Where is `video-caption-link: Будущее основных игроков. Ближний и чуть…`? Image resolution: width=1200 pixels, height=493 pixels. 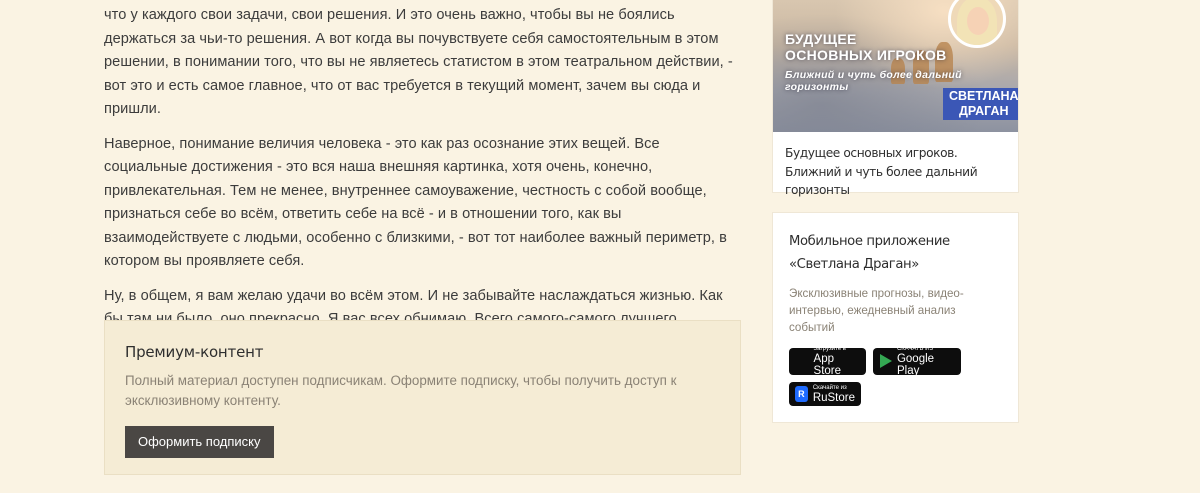 video-caption-link: Будущее основных игроков. Ближний и чуть… is located at coordinates (895, 166).